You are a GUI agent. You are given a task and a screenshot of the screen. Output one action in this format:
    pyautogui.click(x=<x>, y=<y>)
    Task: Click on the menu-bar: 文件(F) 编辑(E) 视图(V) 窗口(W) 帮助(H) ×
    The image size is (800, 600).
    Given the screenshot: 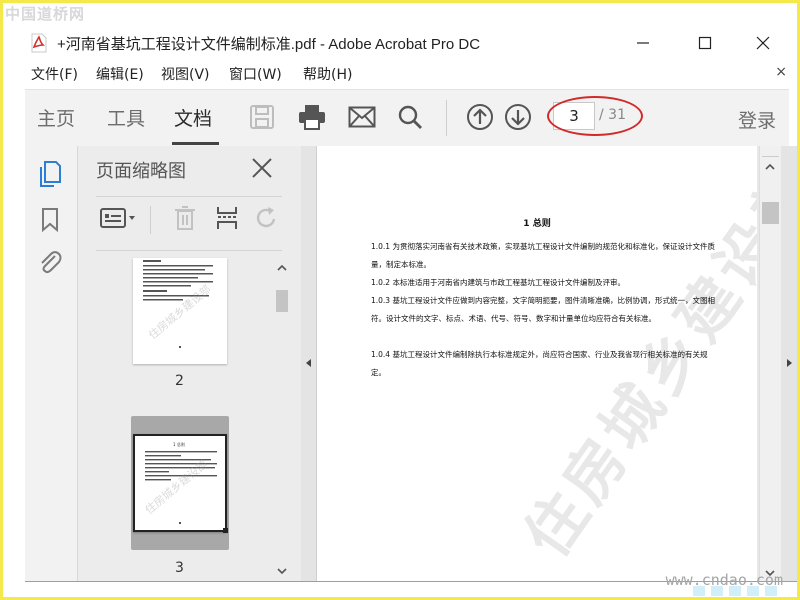 What is the action you would take?
    pyautogui.click(x=400, y=74)
    